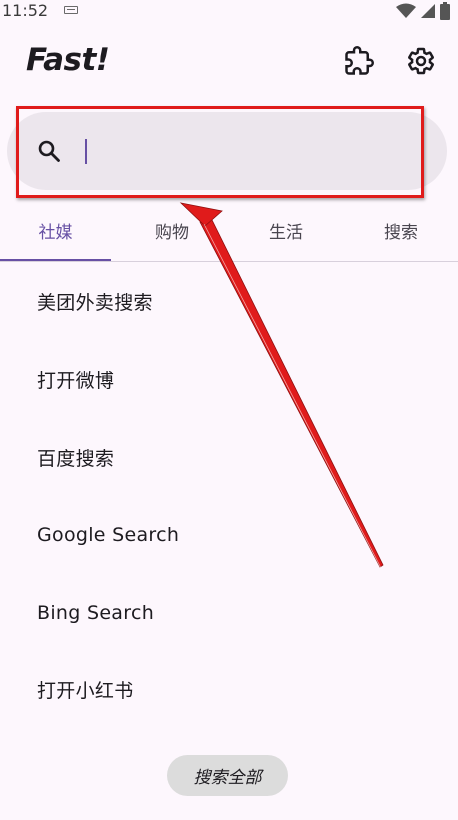  I want to click on category-tabs: 社媒 购物 生活 搜索, so click(229, 238).